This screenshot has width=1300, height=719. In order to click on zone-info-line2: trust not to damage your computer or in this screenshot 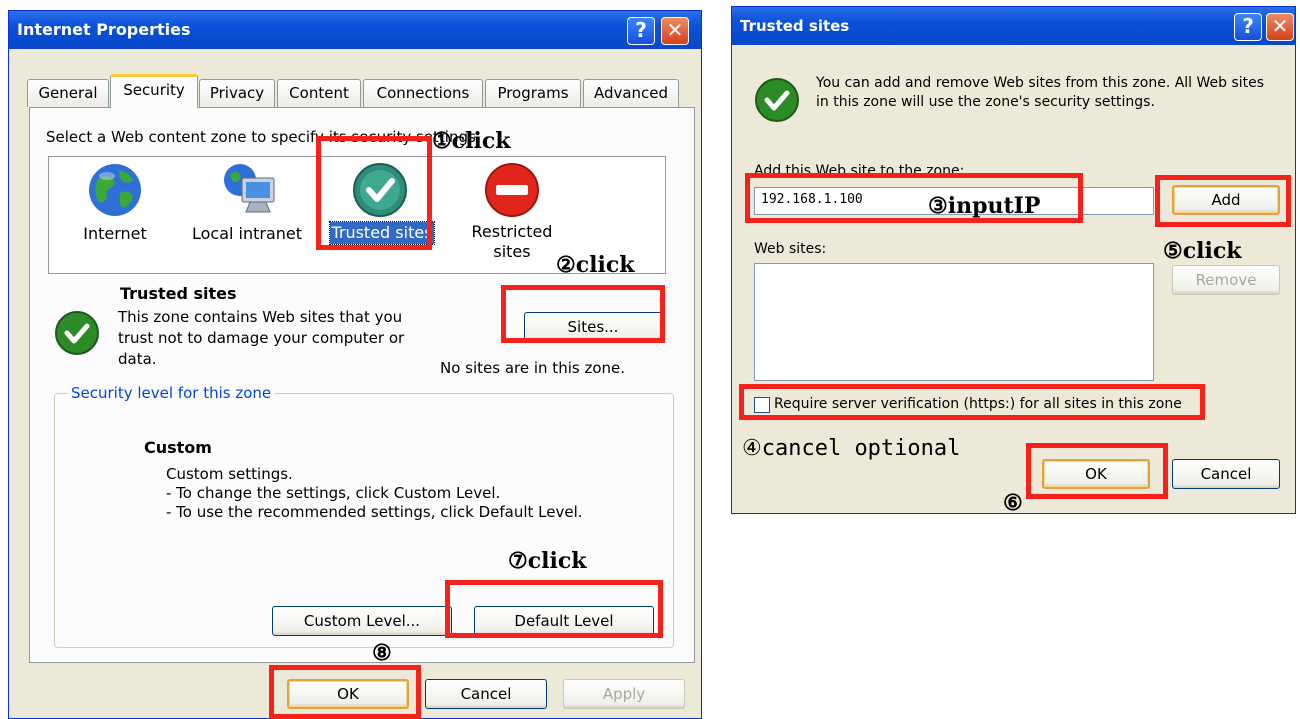, I will do `click(261, 338)`.